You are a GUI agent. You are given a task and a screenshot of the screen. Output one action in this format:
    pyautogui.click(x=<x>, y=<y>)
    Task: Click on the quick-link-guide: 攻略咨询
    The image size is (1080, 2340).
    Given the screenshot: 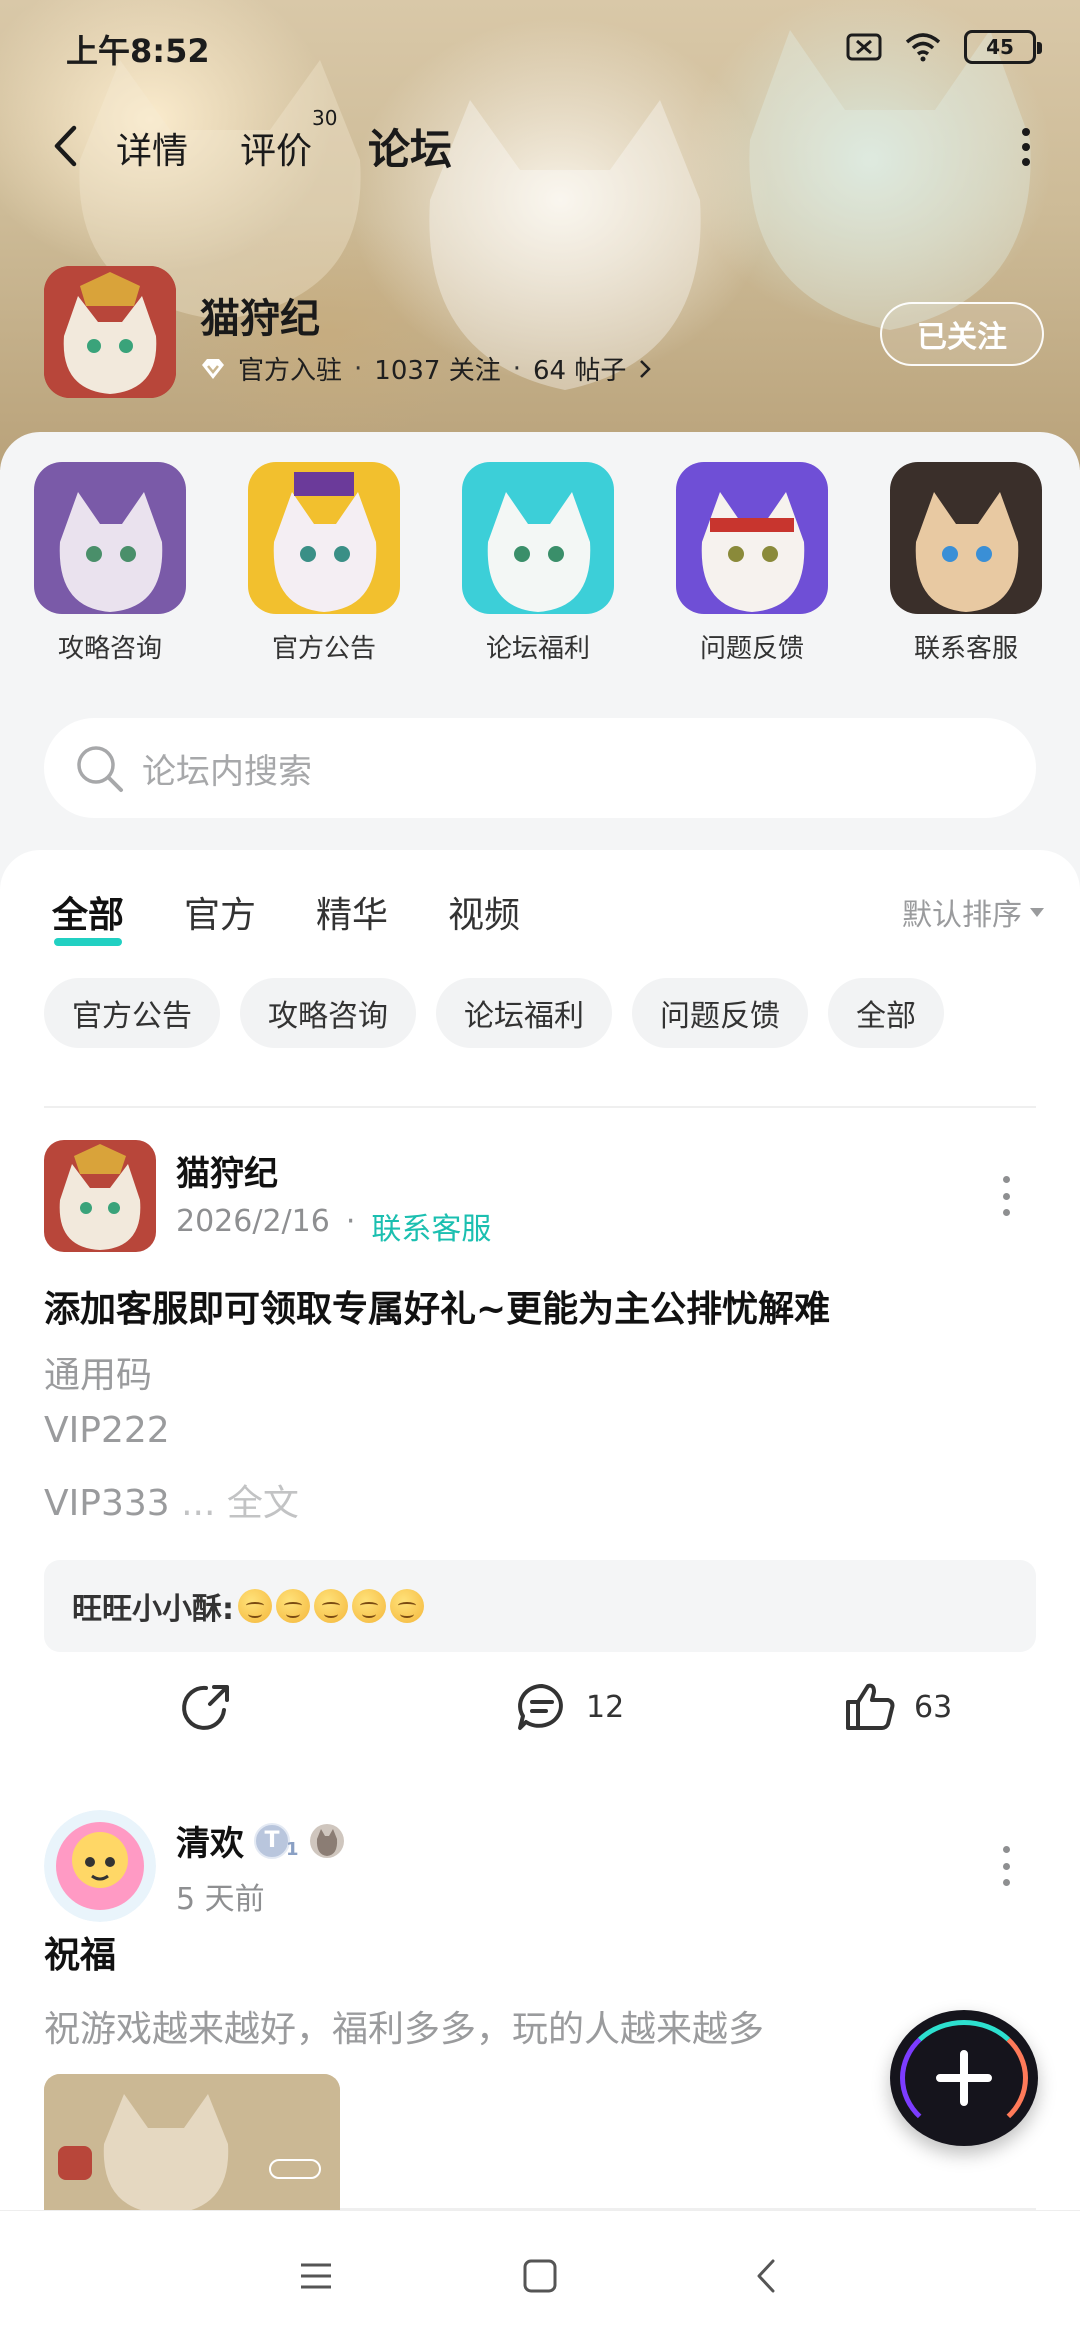 What is the action you would take?
    pyautogui.click(x=110, y=563)
    